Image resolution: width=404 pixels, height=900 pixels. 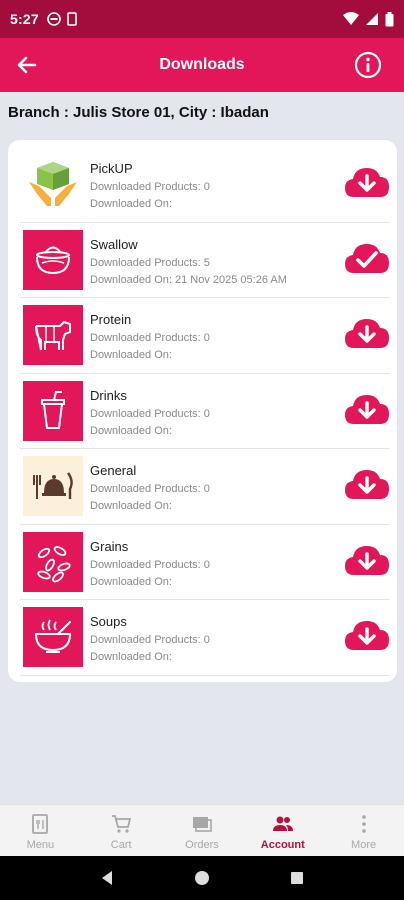 What do you see at coordinates (40, 845) in the screenshot?
I see `nav-label: Menu` at bounding box center [40, 845].